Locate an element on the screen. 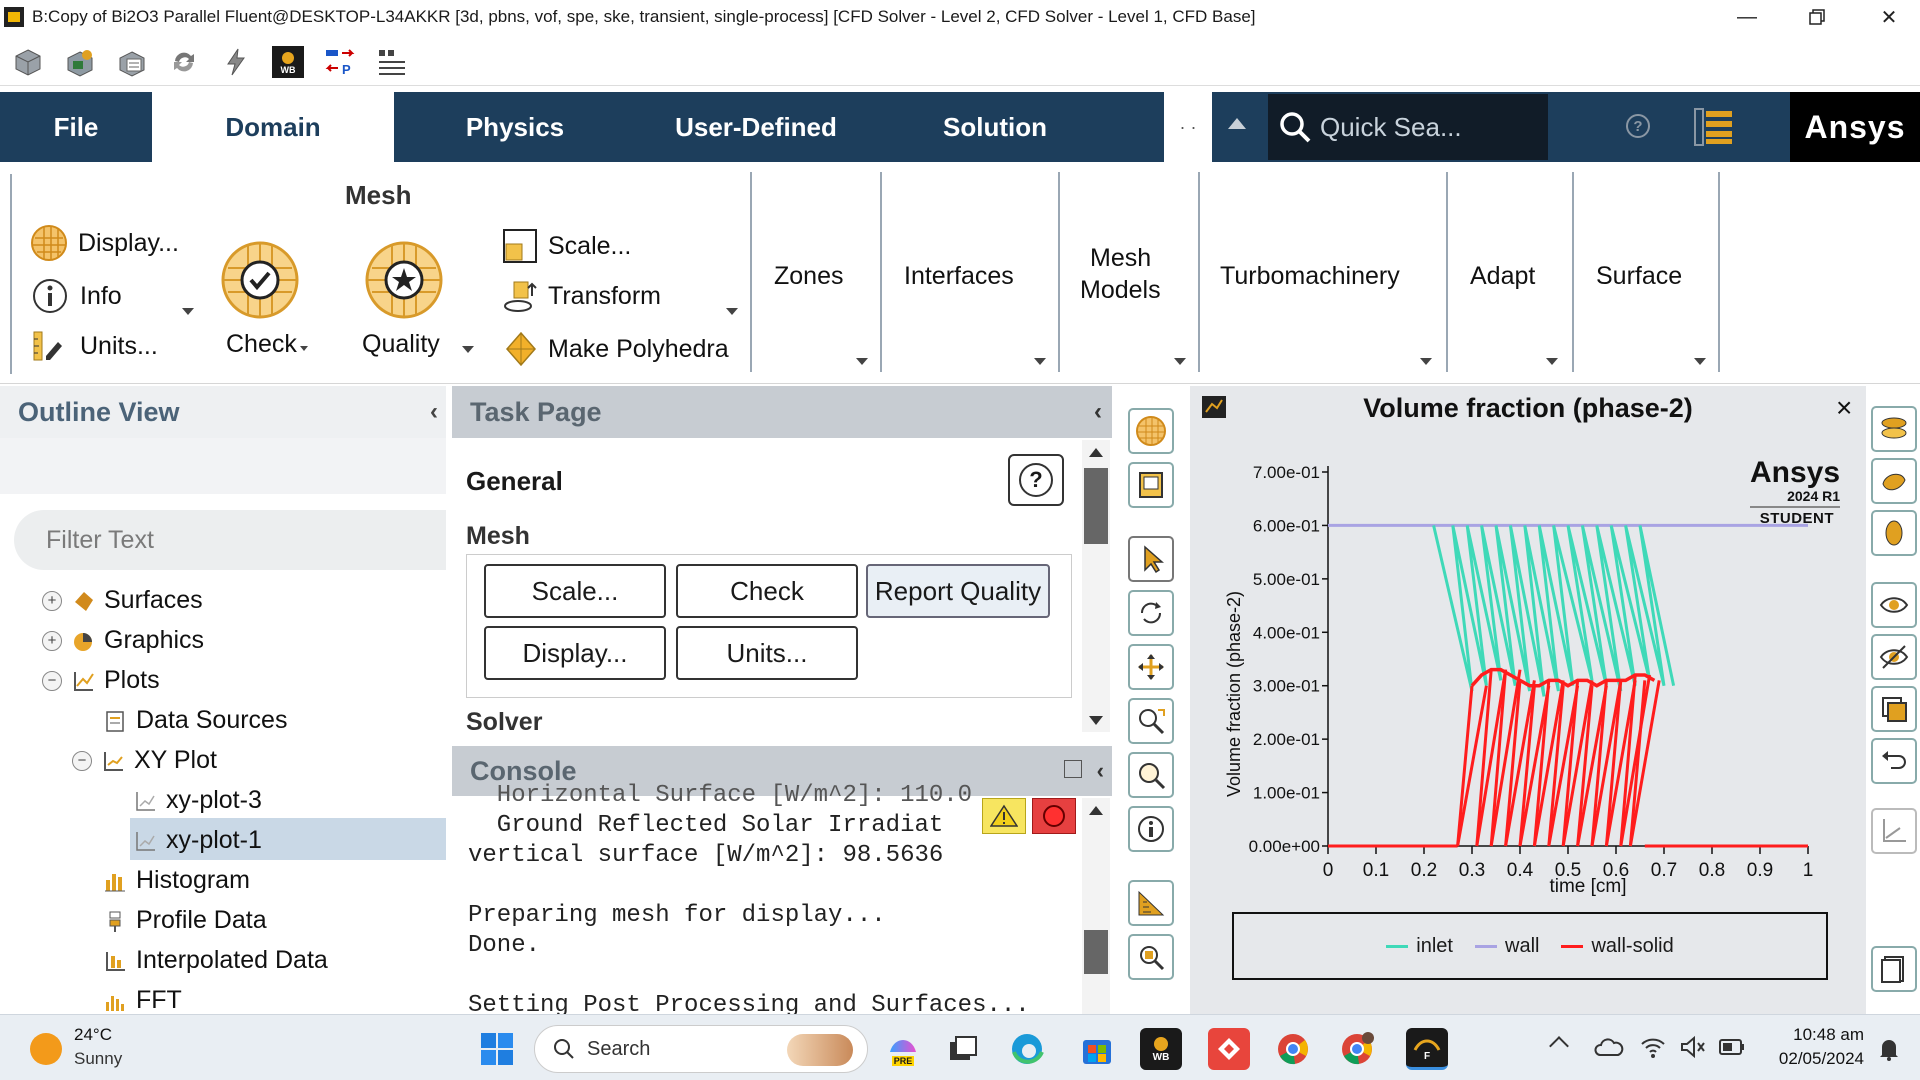 Image resolution: width=1920 pixels, height=1080 pixels. chrome-icon is located at coordinates (1293, 1049).